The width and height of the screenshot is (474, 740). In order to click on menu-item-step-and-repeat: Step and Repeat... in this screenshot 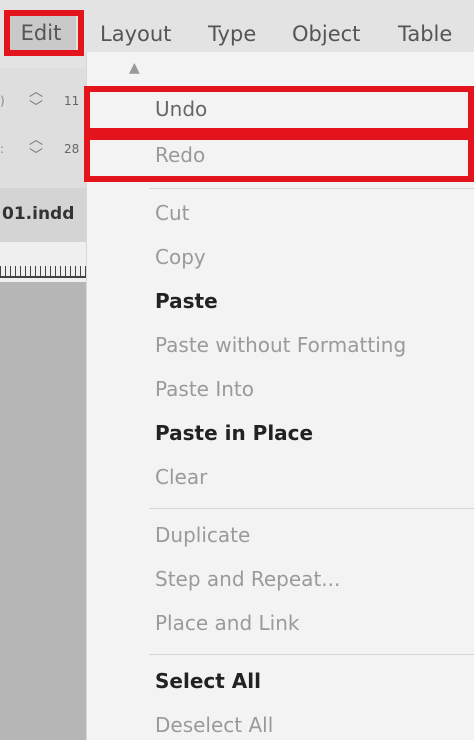, I will do `click(247, 579)`.